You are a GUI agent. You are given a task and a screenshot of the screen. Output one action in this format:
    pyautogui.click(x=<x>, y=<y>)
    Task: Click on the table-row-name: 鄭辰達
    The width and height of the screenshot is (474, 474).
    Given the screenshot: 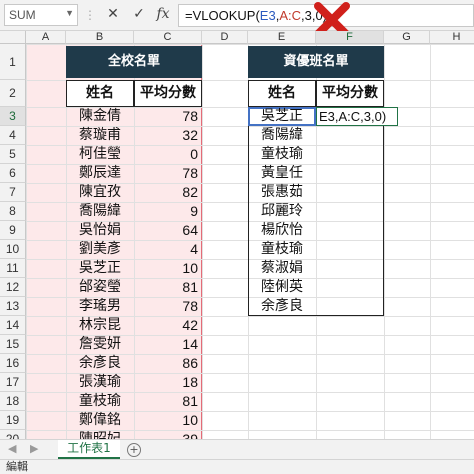 What is the action you would take?
    pyautogui.click(x=100, y=173)
    